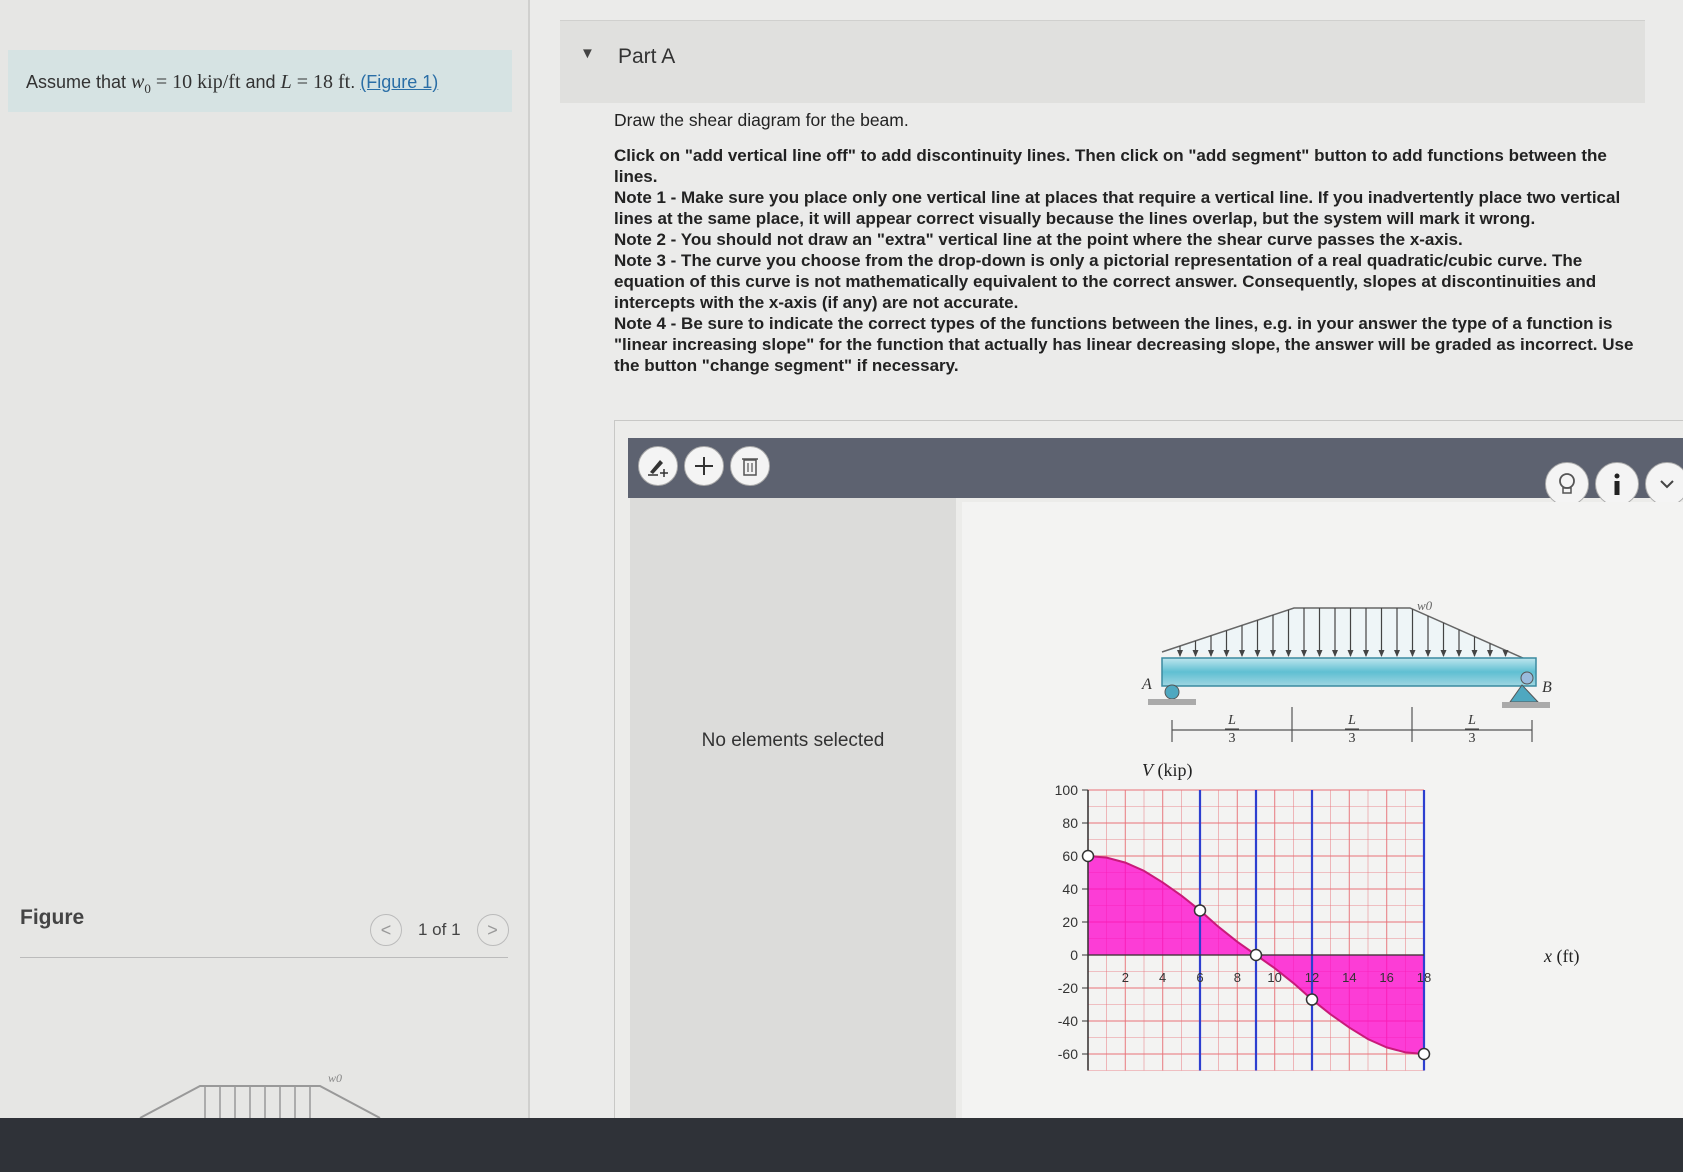 The width and height of the screenshot is (1683, 1172). I want to click on span-3-den: 3, so click(1472, 736).